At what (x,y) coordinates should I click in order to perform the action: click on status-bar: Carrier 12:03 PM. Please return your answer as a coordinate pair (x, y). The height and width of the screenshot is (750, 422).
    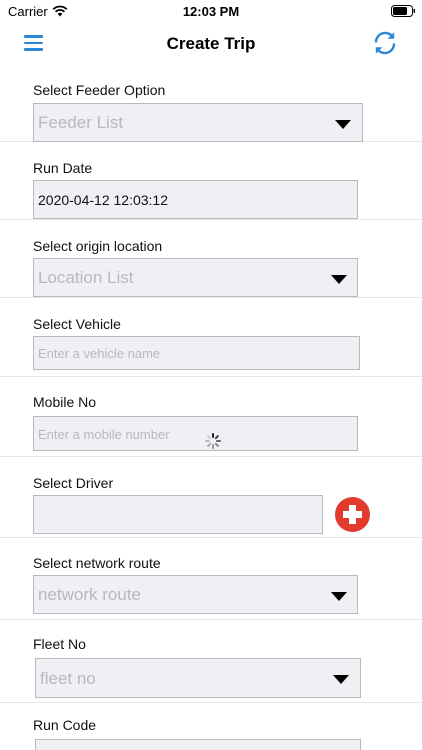
    Looking at the image, I should click on (211, 12).